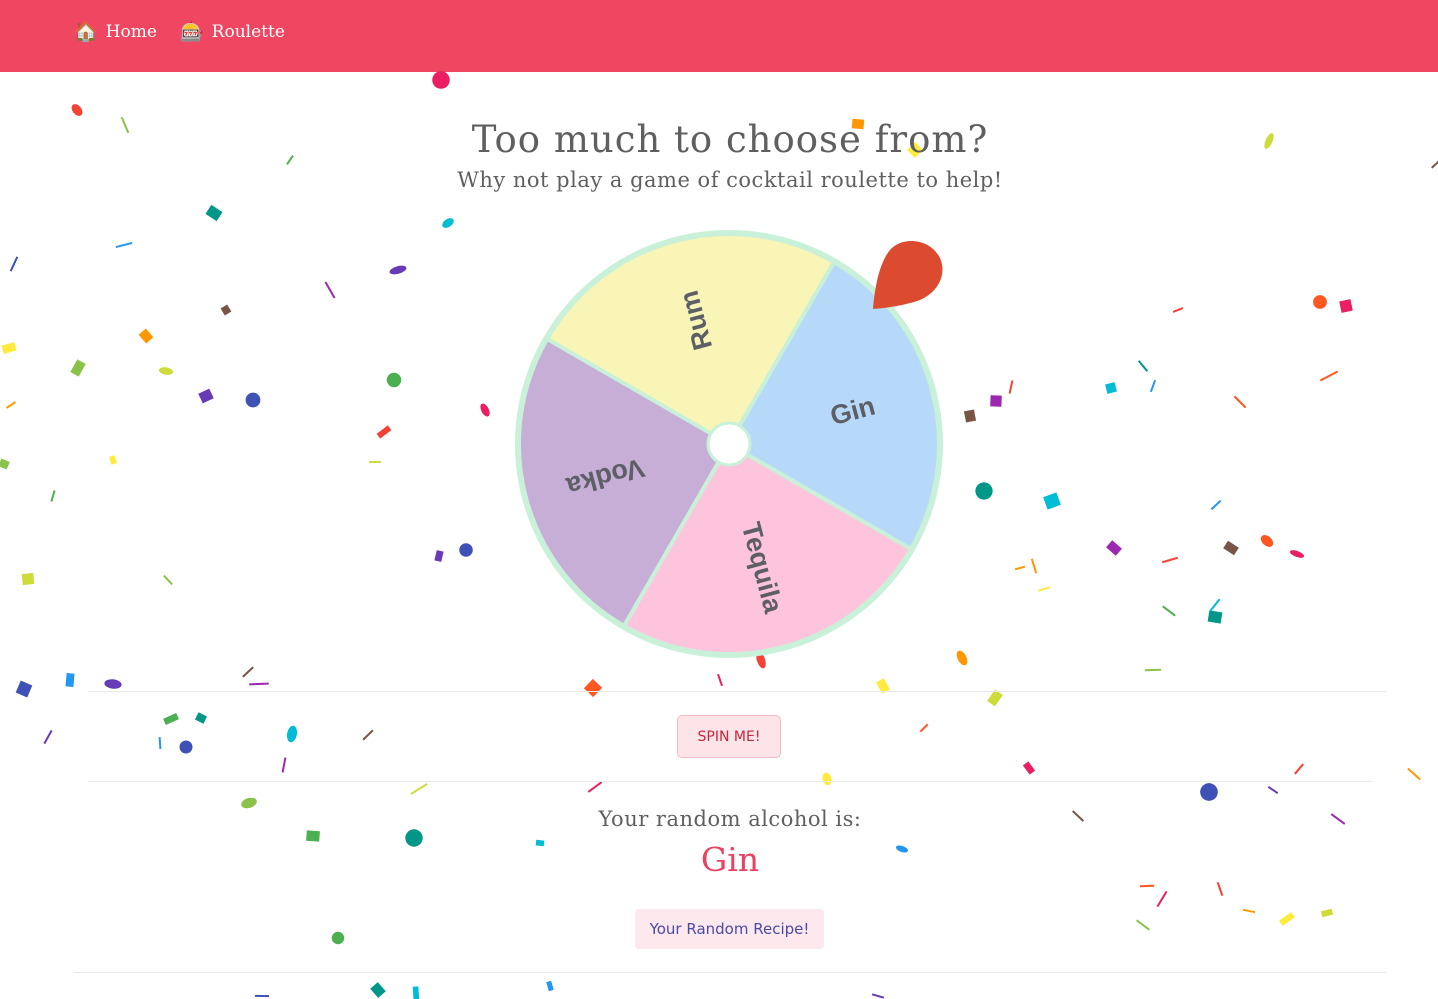  What do you see at coordinates (729, 736) in the screenshot?
I see `spin-button: SPIN ME!` at bounding box center [729, 736].